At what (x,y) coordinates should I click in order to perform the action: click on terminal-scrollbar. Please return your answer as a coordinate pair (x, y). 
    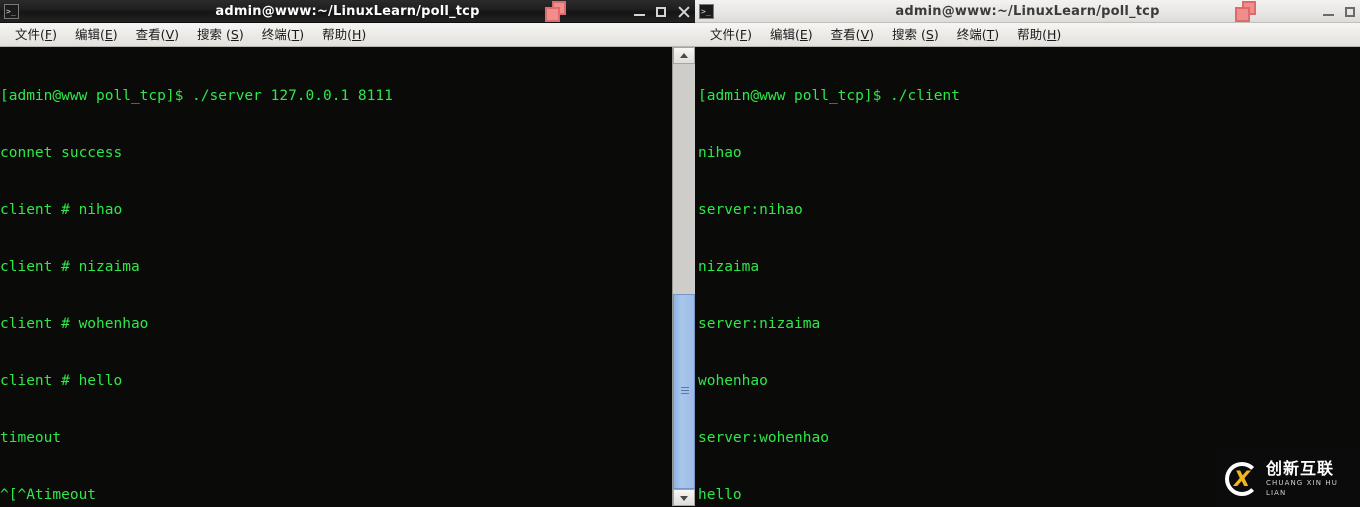
    Looking at the image, I should click on (683, 276).